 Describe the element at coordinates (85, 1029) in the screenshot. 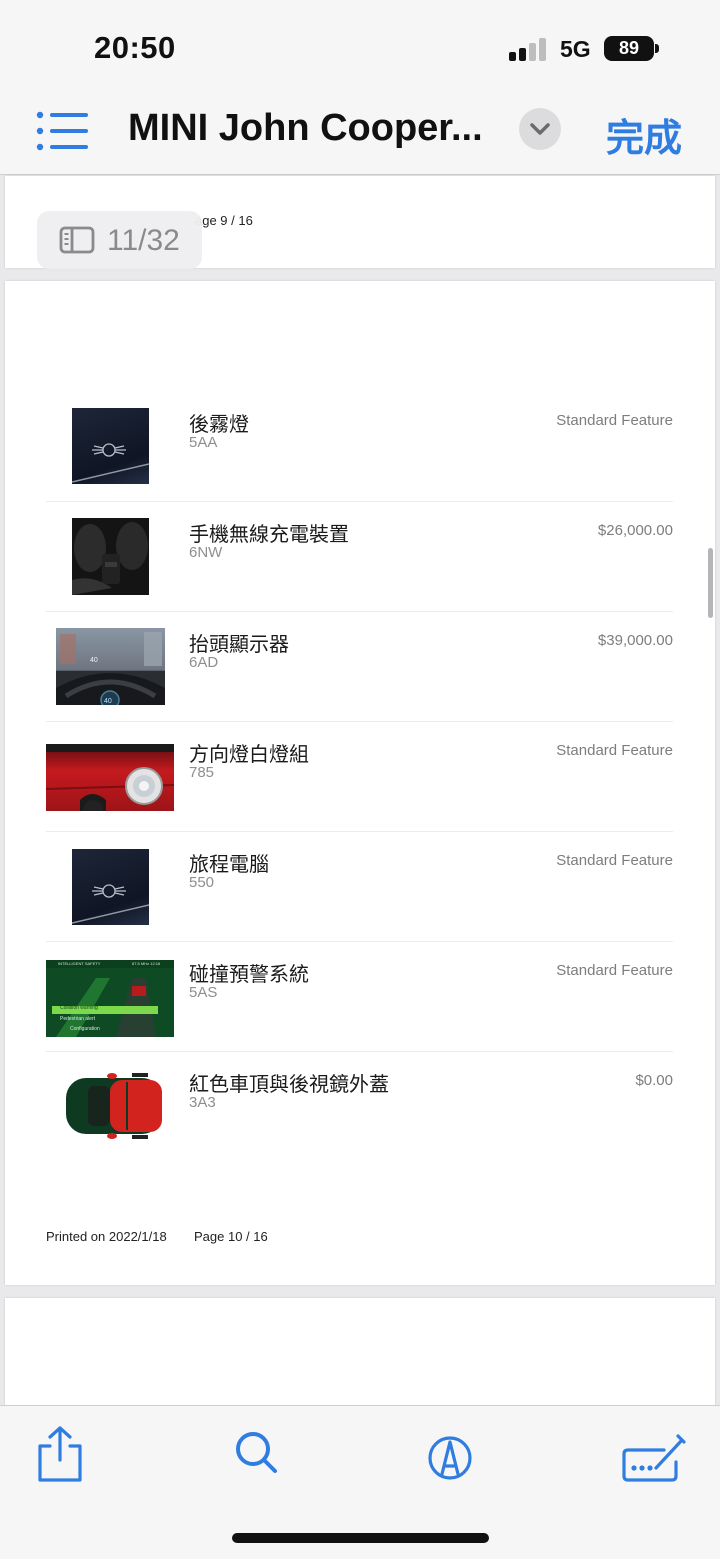

I see `safety-option: Configuration` at that location.